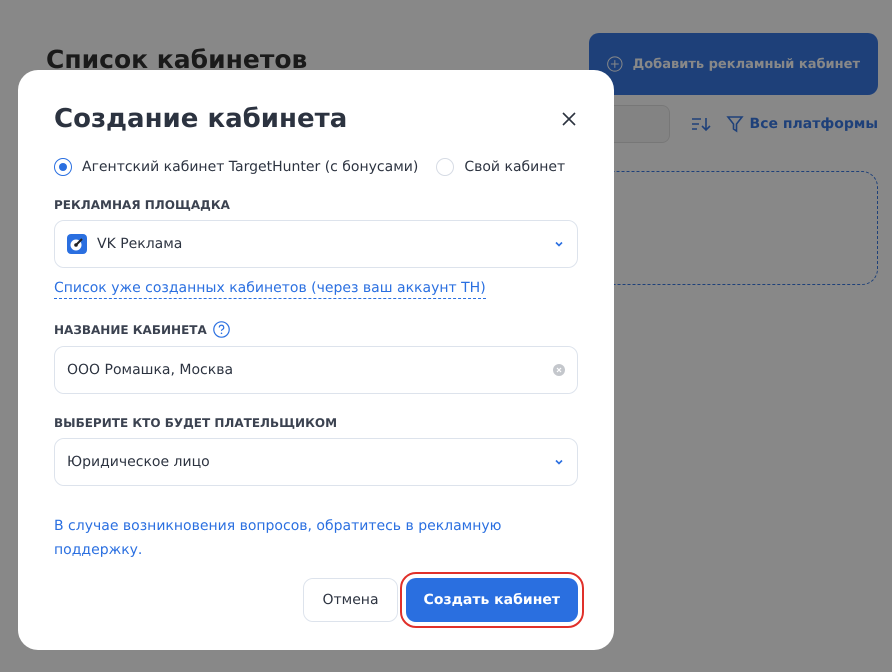 The width and height of the screenshot is (892, 672). Describe the element at coordinates (492, 600) in the screenshot. I see `create-button: Создать кабинет` at that location.